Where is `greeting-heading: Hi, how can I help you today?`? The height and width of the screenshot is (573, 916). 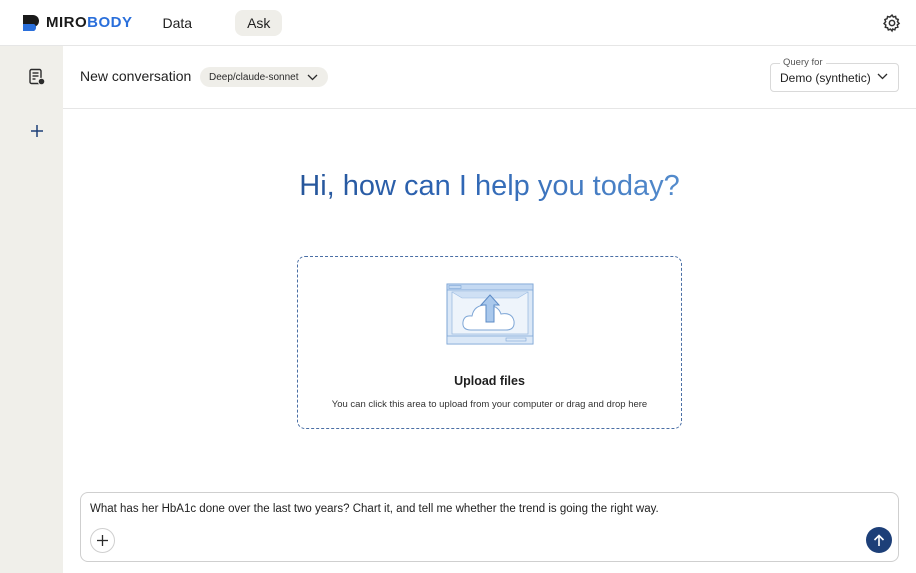 greeting-heading: Hi, how can I help you today? is located at coordinates (489, 186).